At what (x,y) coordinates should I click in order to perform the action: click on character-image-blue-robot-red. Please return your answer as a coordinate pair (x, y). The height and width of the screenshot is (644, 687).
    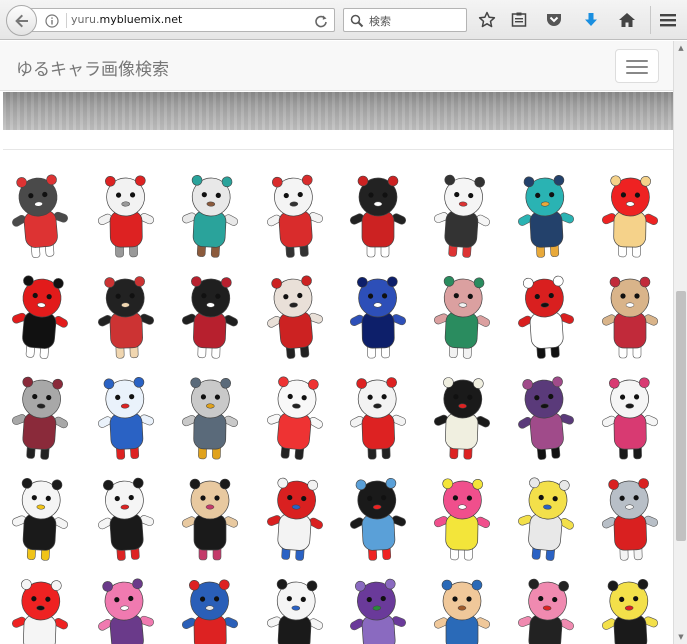
    Looking at the image, I should click on (210, 606).